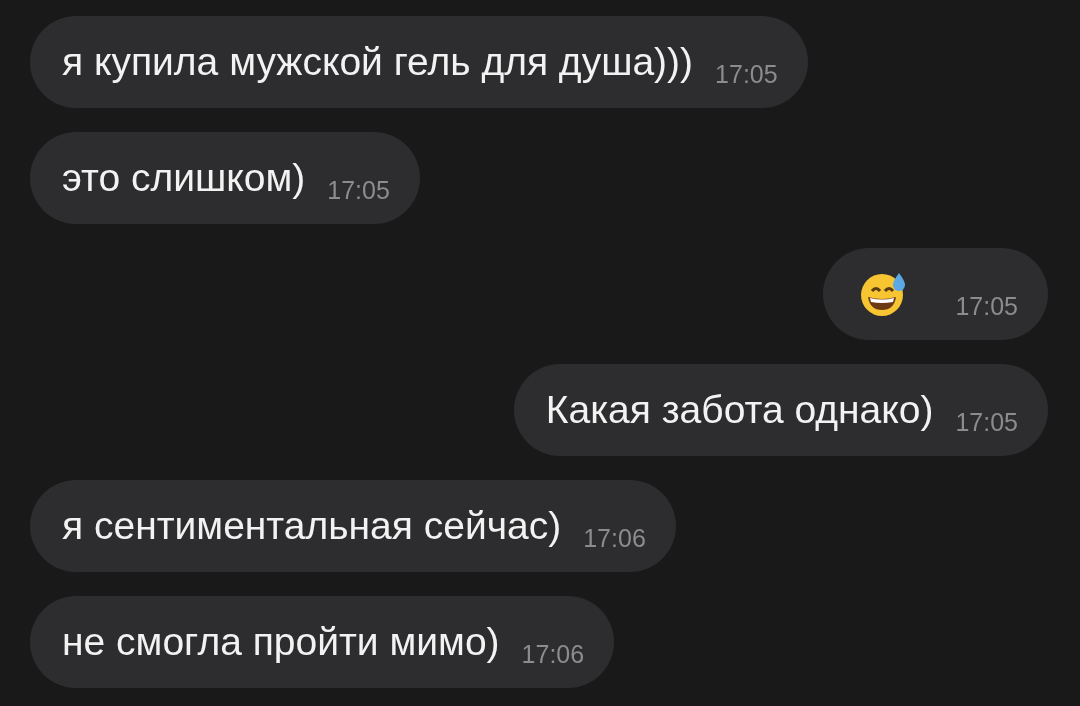  Describe the element at coordinates (281, 642) in the screenshot. I see `message-text: не смогла пройти мимо)` at that location.